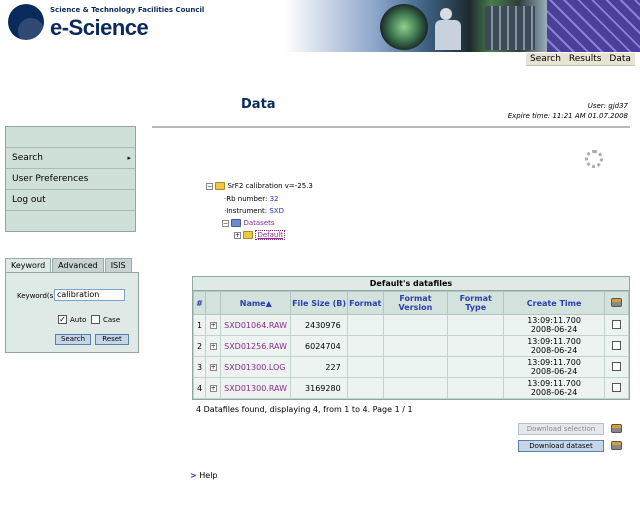 Image resolution: width=640 pixels, height=506 pixels. Describe the element at coordinates (70, 199) in the screenshot. I see `sidebar-item-logout: Log out` at that location.